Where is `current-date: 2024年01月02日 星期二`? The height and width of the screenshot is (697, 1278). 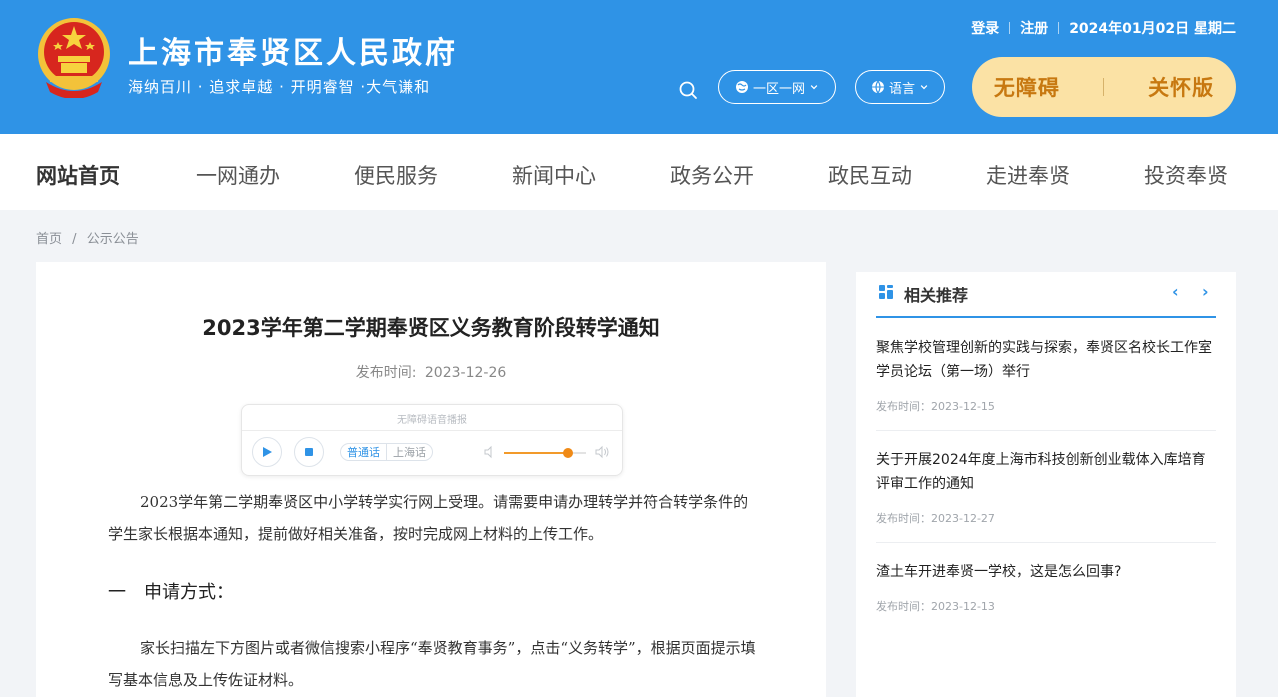 current-date: 2024年01月02日 星期二 is located at coordinates (1152, 29).